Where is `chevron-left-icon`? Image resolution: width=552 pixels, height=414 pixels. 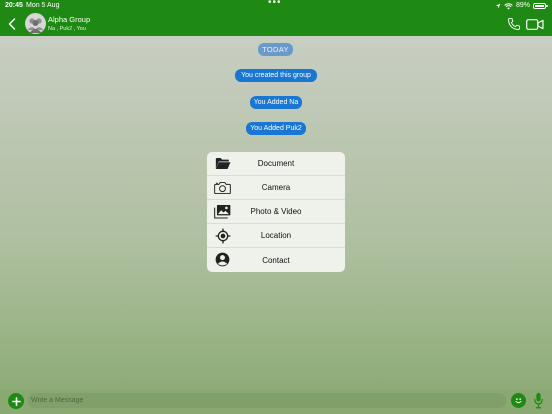 chevron-left-icon is located at coordinates (12, 24).